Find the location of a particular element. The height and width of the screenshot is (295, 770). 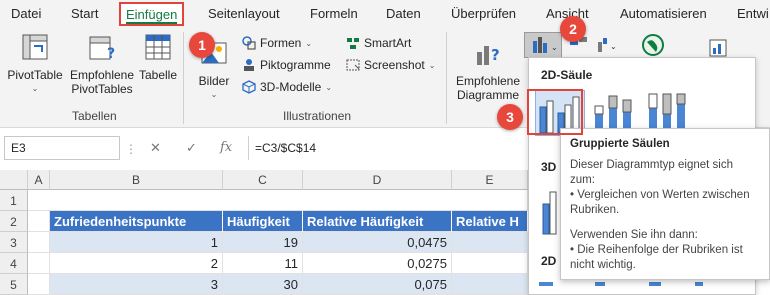

tab-ueberpruefen: Überprüfen is located at coordinates (483, 13).